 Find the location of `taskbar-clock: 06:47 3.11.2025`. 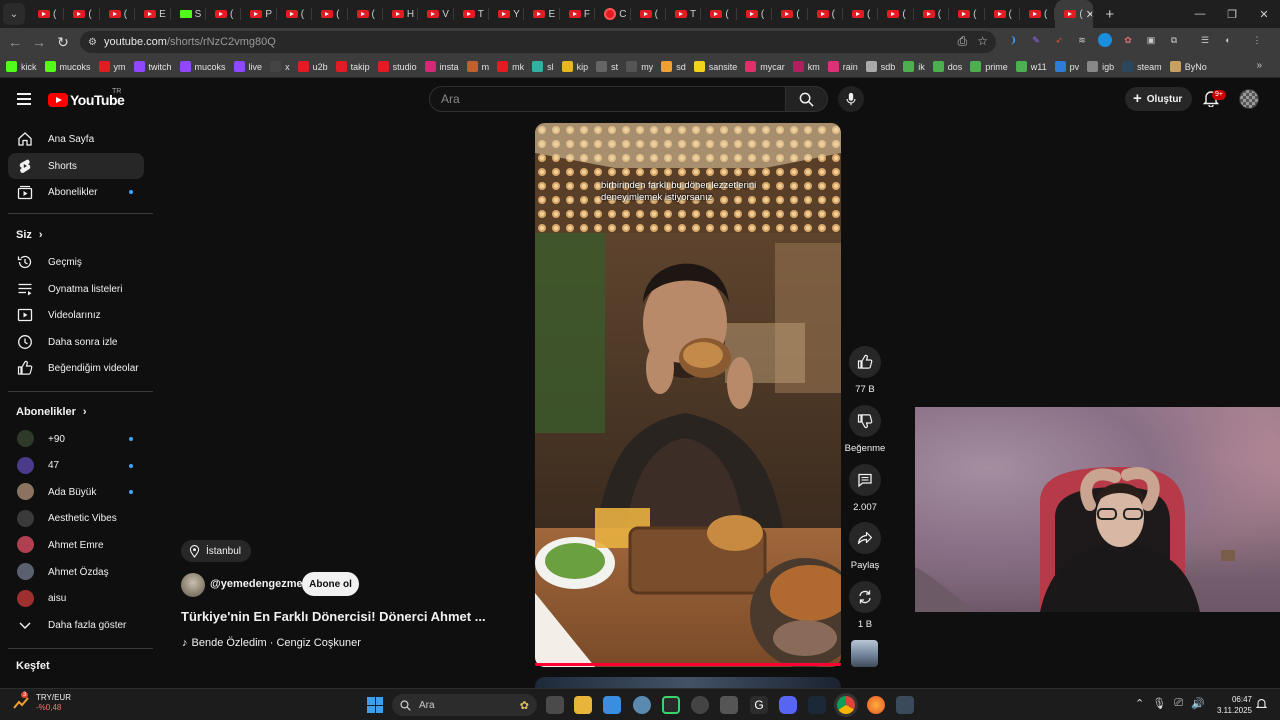

taskbar-clock: 06:47 3.11.2025 is located at coordinates (1232, 705).